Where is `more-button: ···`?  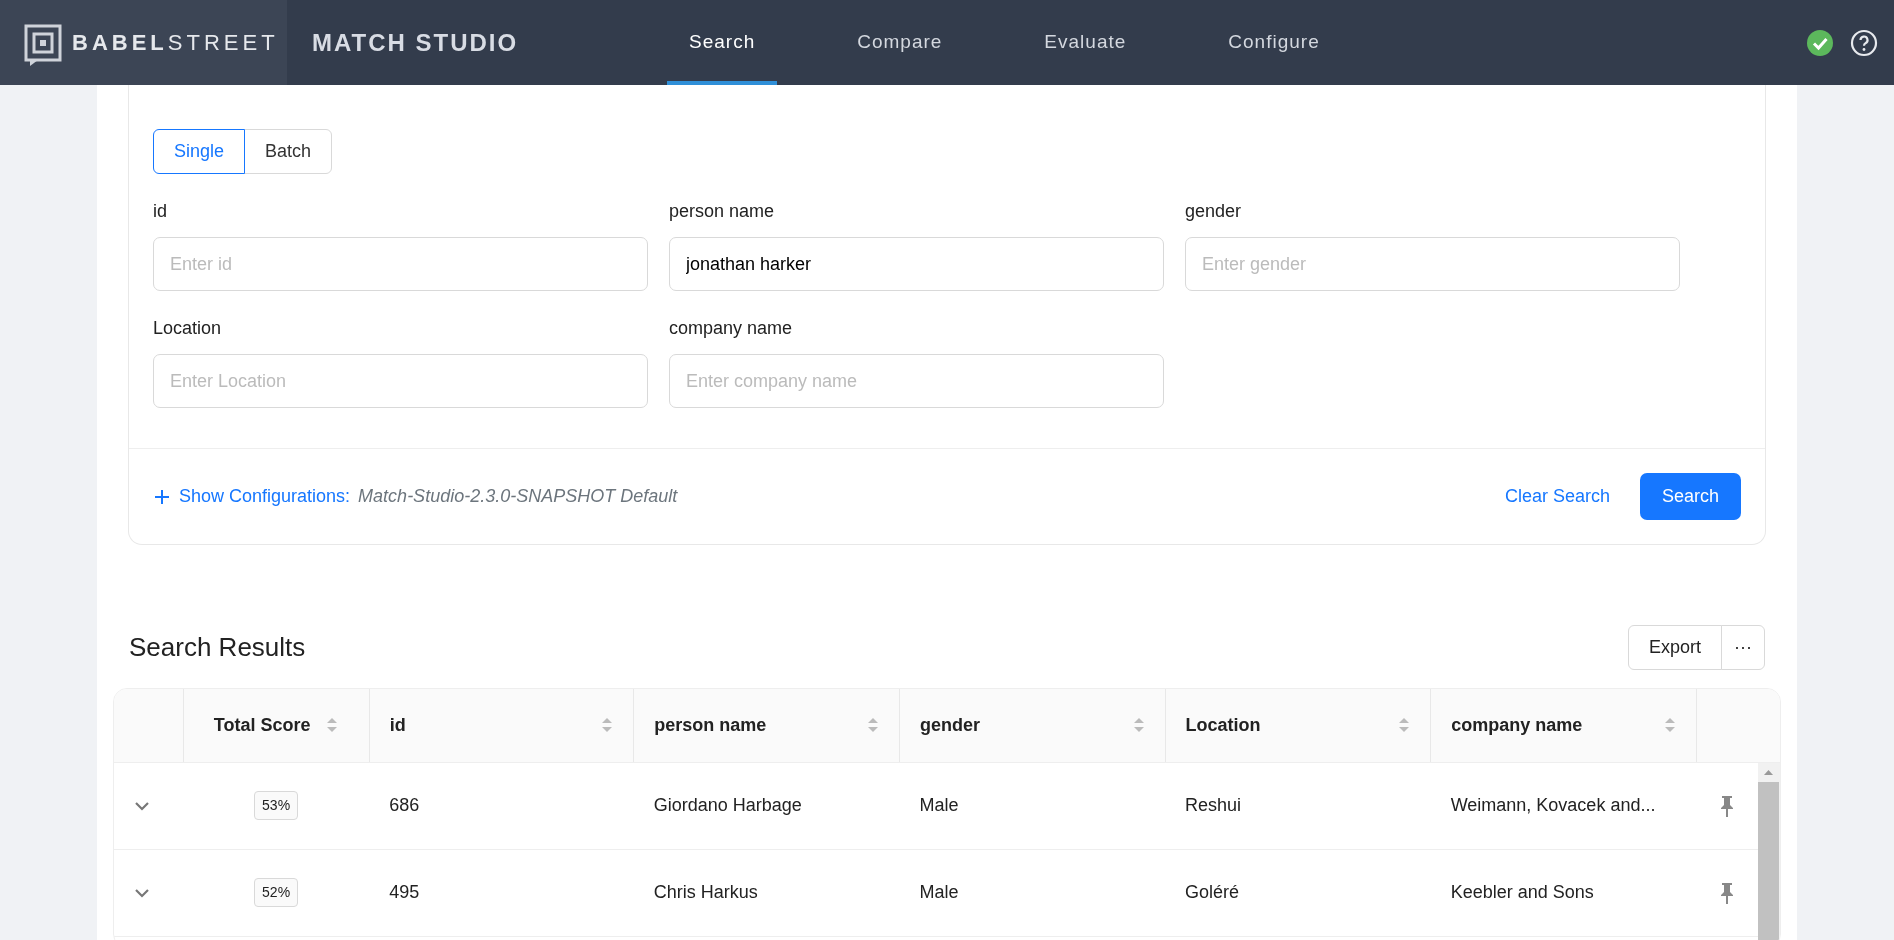 more-button: ··· is located at coordinates (1743, 647).